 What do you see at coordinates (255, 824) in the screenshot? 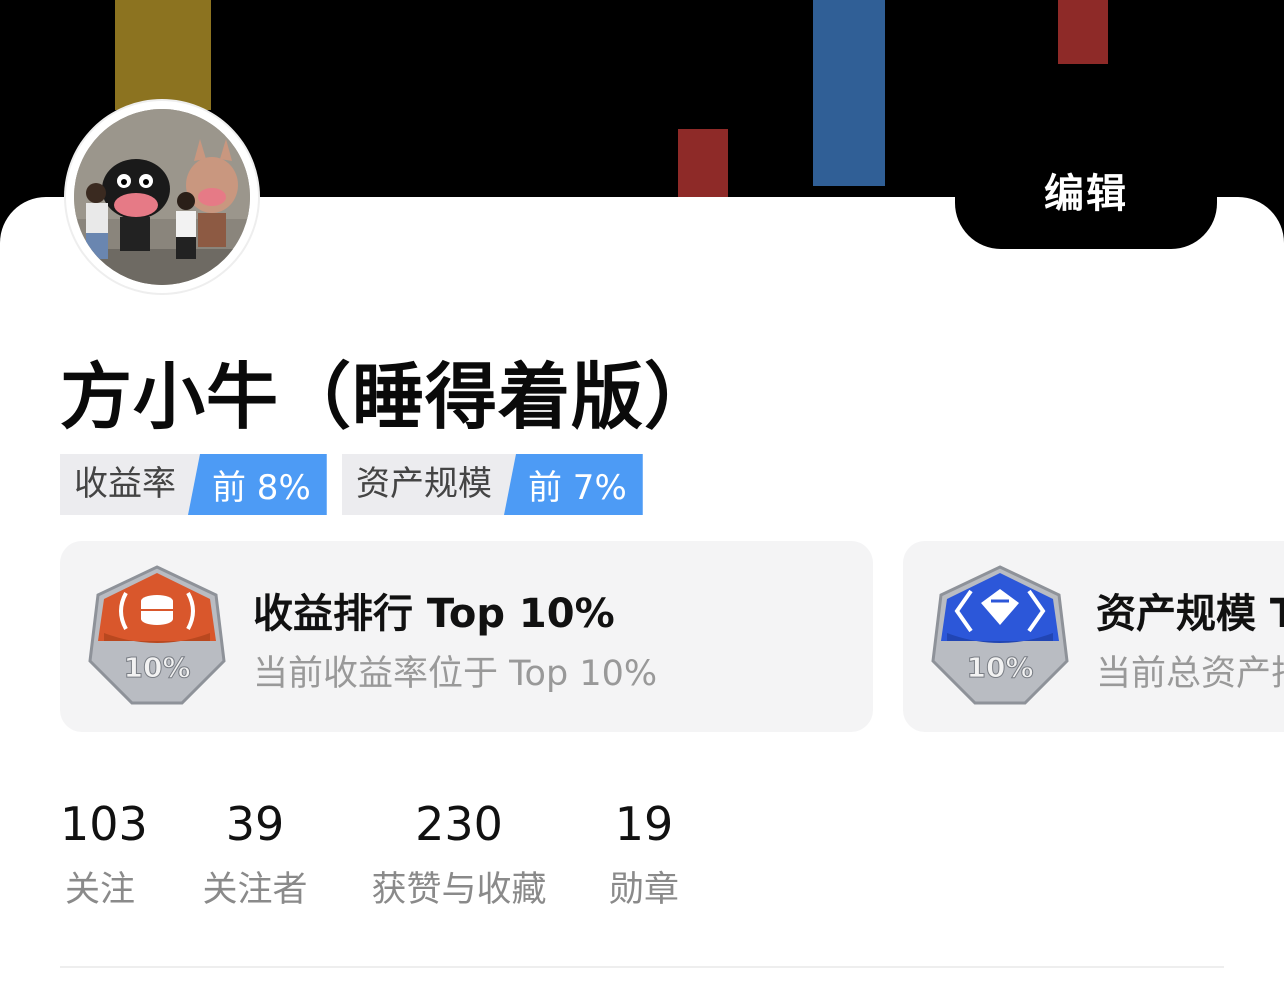
I see `stat-value: 39` at bounding box center [255, 824].